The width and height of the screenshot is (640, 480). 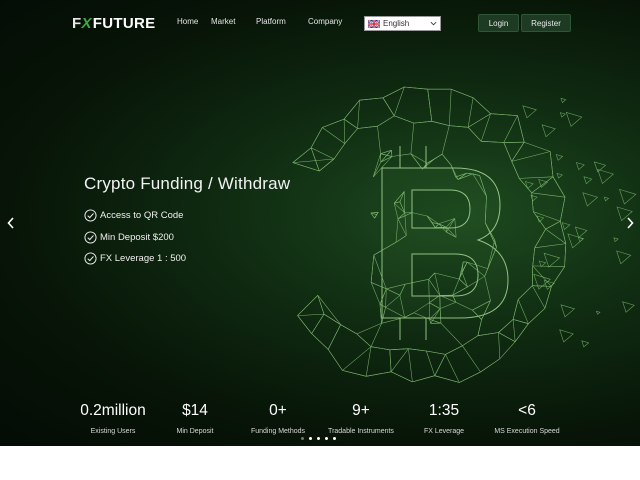 I want to click on language-select: English, so click(x=402, y=23).